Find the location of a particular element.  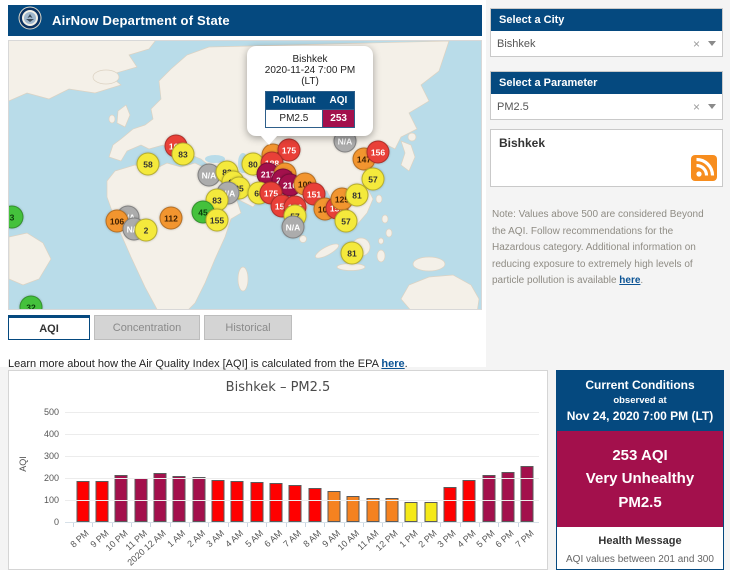

chart-slot: 9 AM is located at coordinates (331, 480).